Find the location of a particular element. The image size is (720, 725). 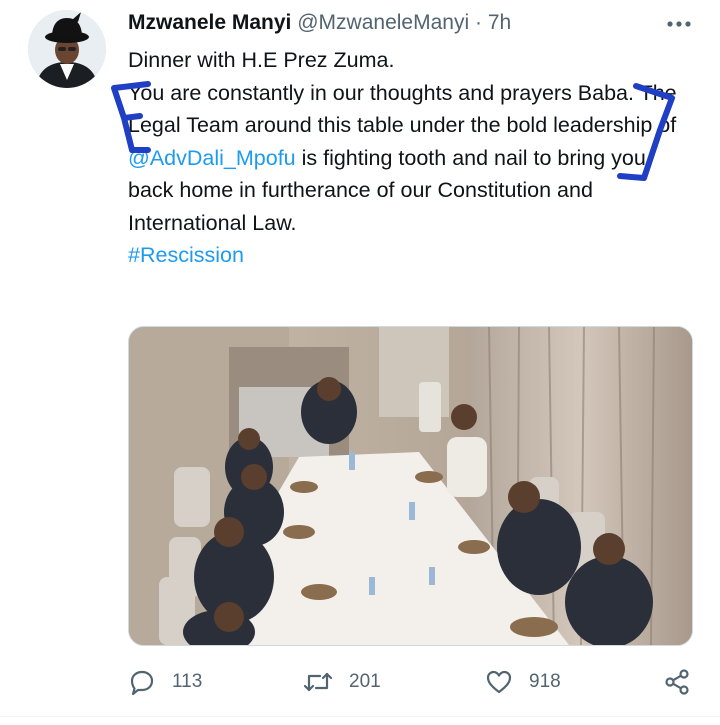

mention-link: @AdvDali_Mpofu is located at coordinates (212, 158).